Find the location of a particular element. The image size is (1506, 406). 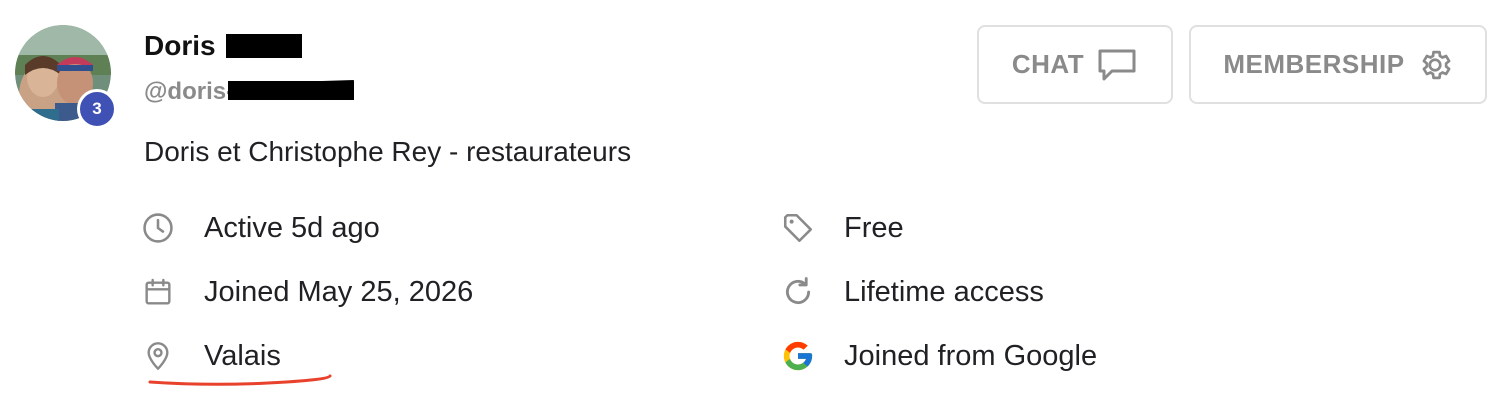

annotation-underline is located at coordinates (240, 380).